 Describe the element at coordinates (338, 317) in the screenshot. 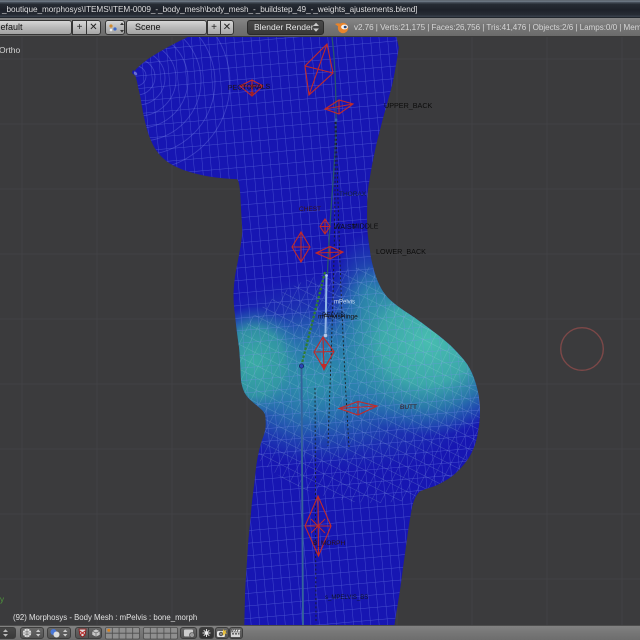

I see `svg-text: mPelvisHinge` at that location.